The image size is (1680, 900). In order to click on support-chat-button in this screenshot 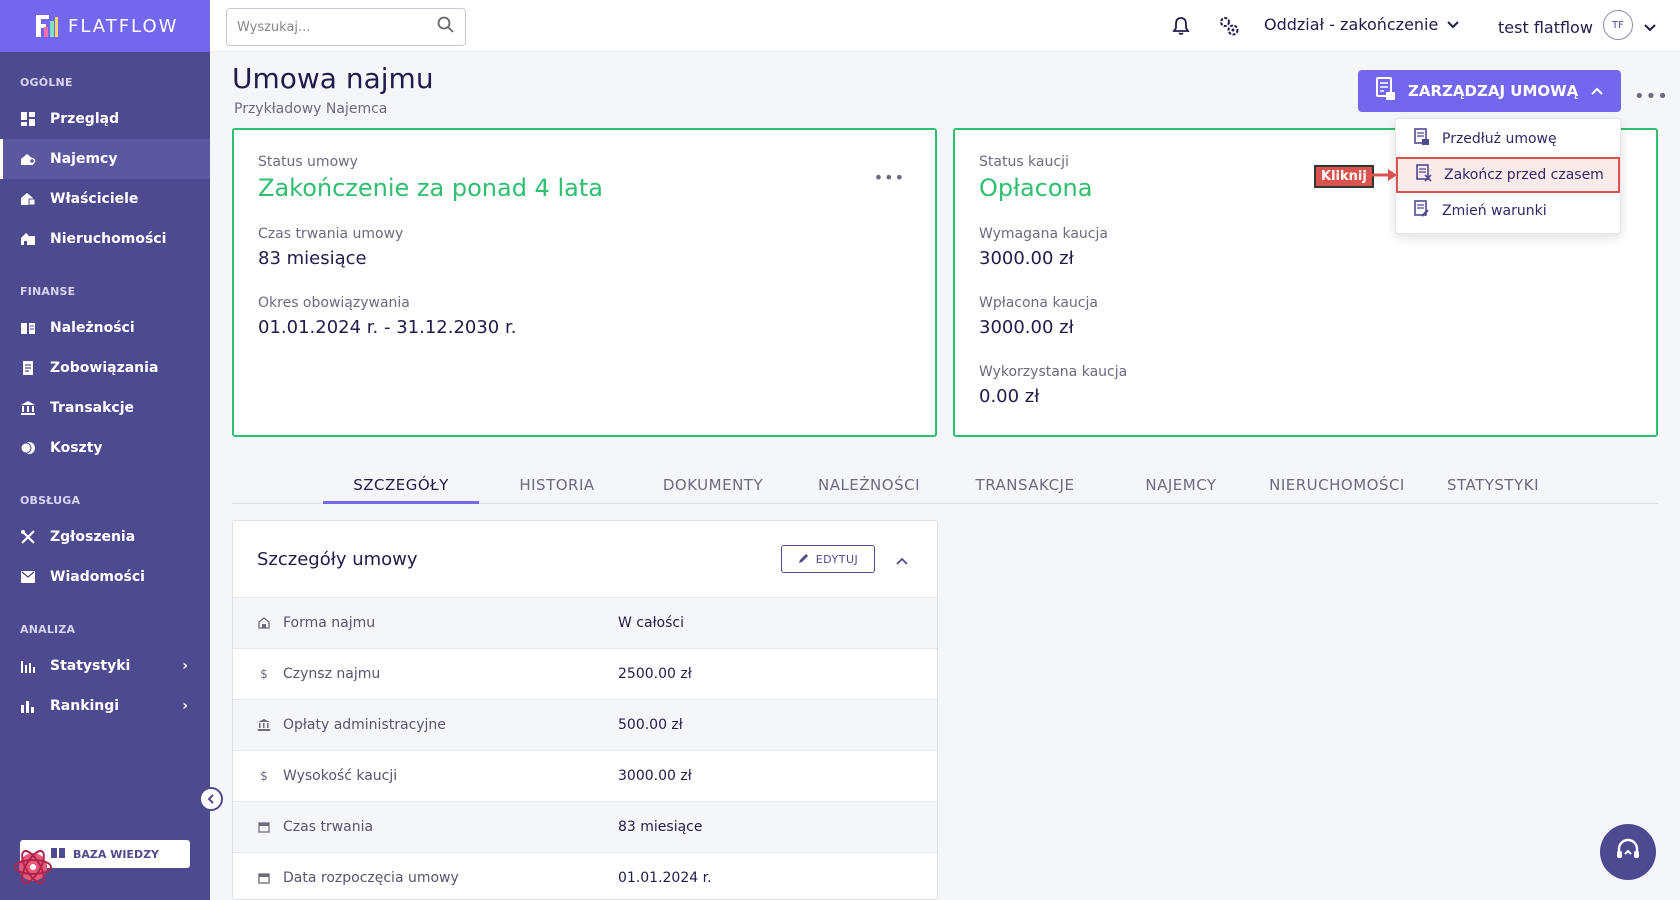, I will do `click(1628, 852)`.